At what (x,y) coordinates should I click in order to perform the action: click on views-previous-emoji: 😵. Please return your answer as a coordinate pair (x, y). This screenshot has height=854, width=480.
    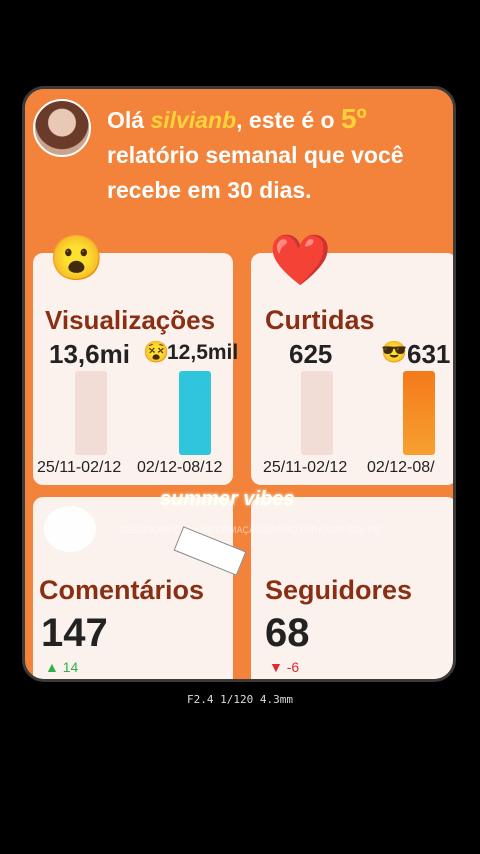
    Looking at the image, I should click on (156, 352).